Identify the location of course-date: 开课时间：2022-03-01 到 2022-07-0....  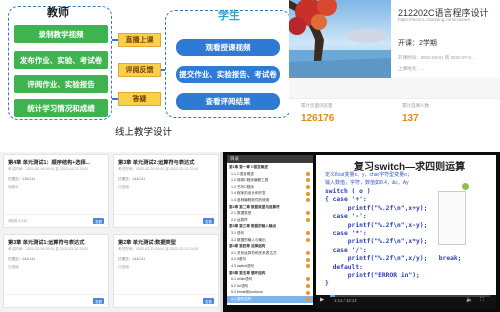
(436, 57).